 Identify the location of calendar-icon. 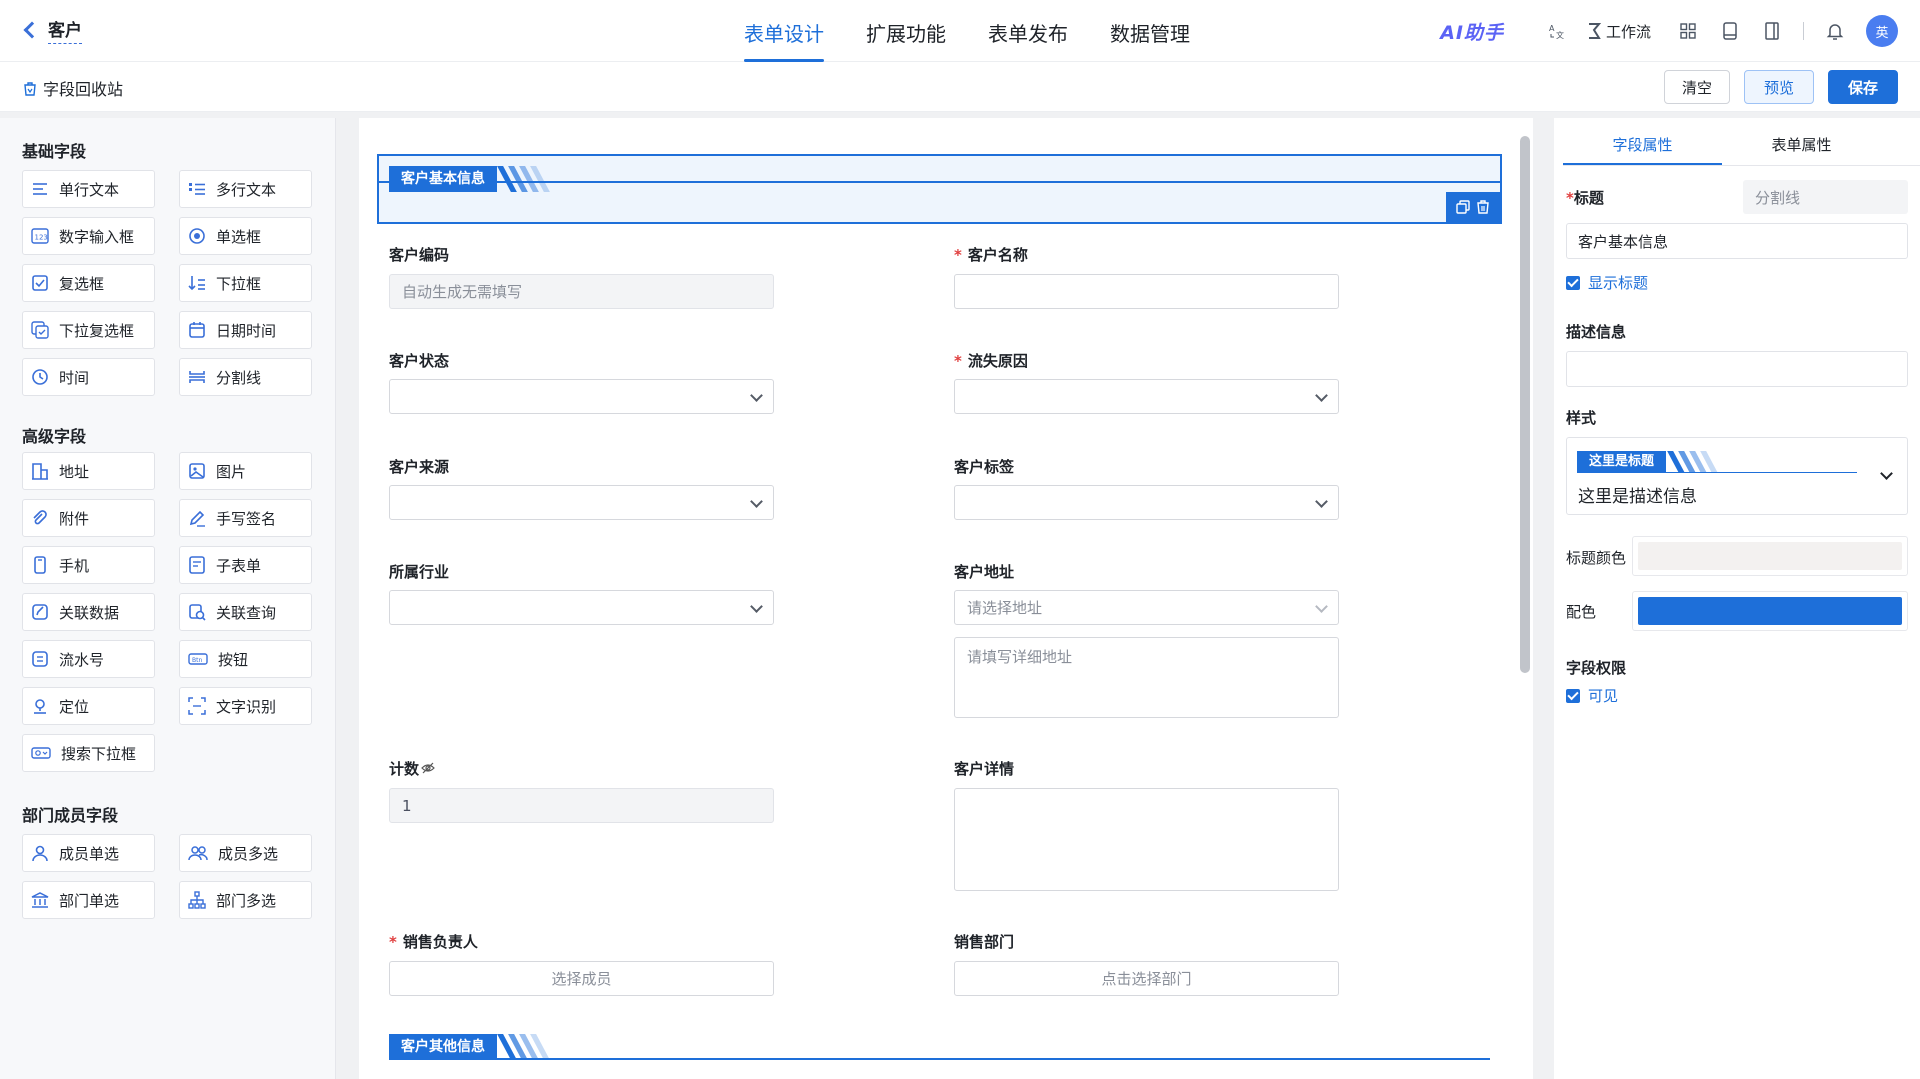
(197, 330).